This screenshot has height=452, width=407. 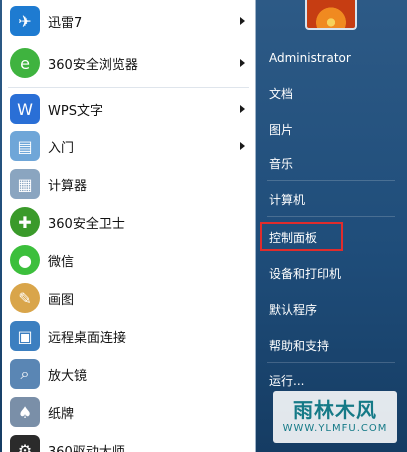 I want to click on watermark-title: 雨林木风, so click(x=335, y=410).